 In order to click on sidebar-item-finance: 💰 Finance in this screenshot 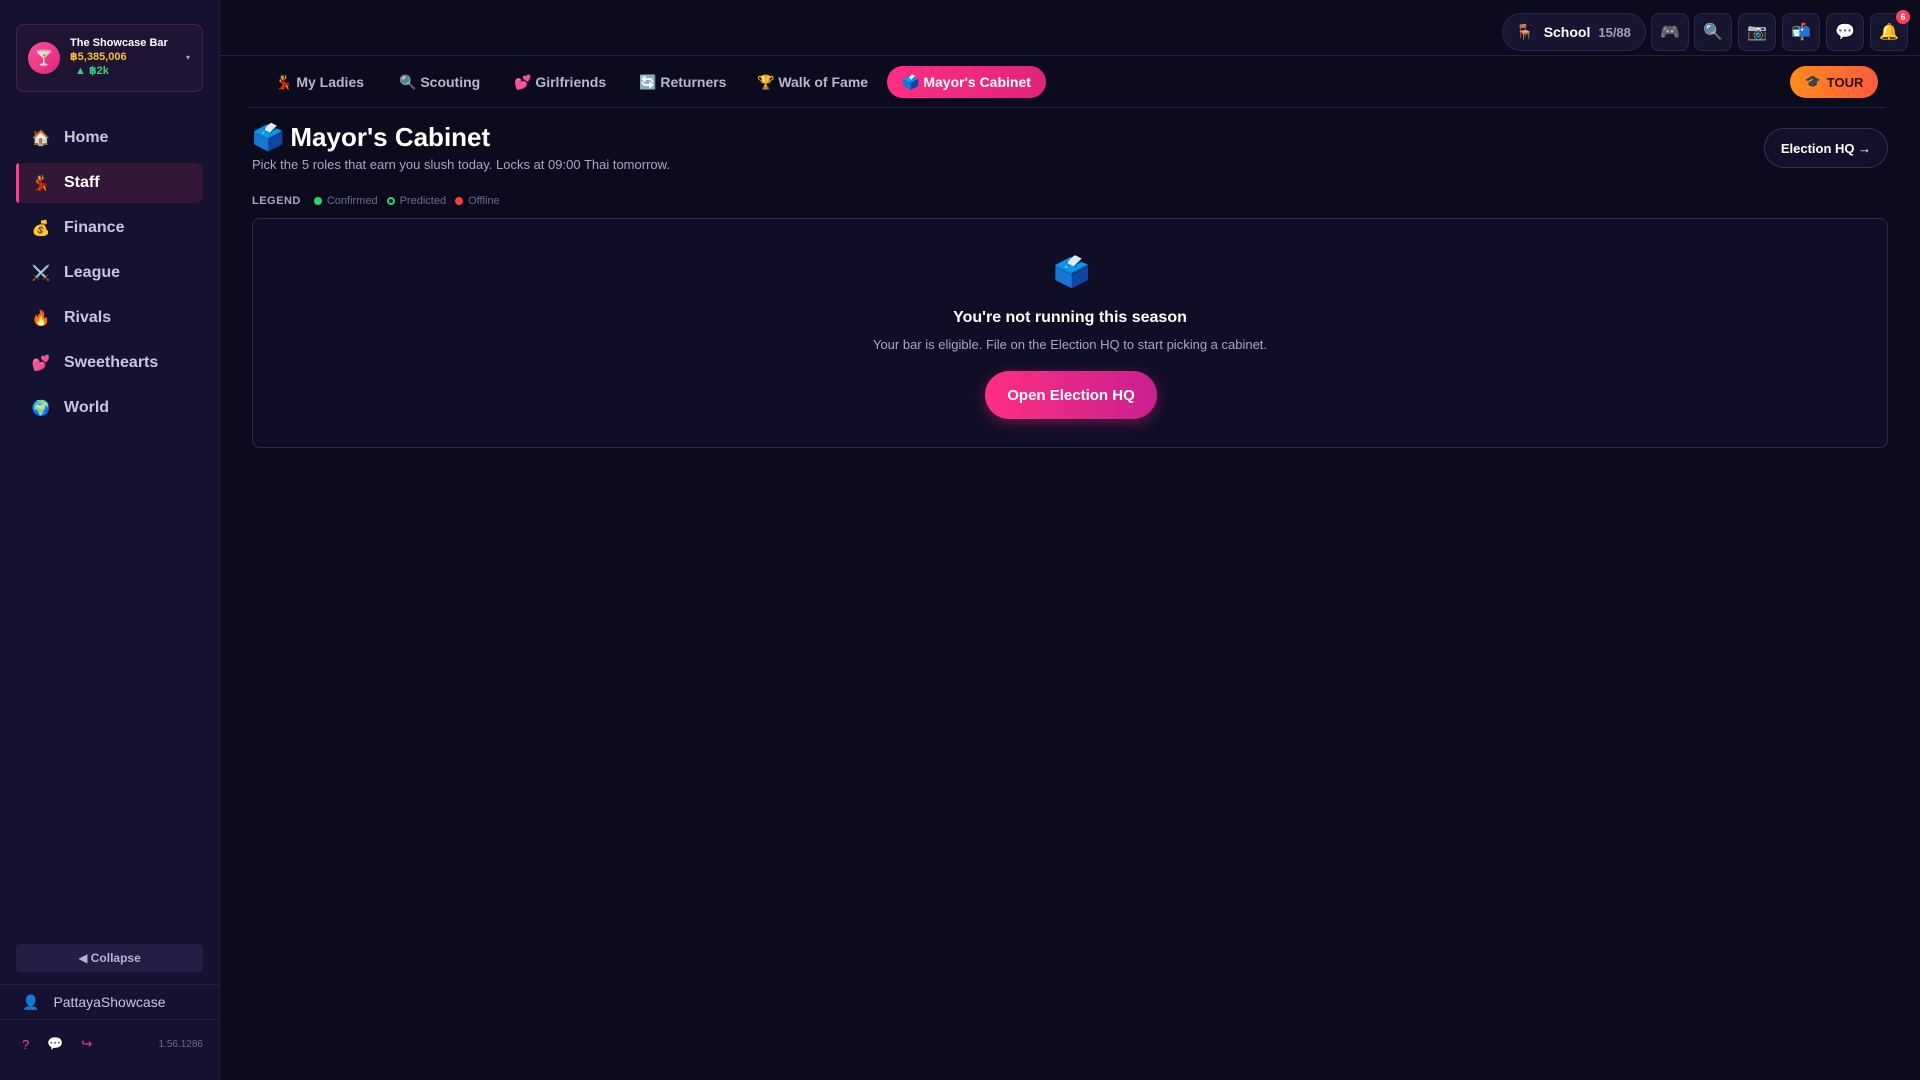, I will do `click(109, 228)`.